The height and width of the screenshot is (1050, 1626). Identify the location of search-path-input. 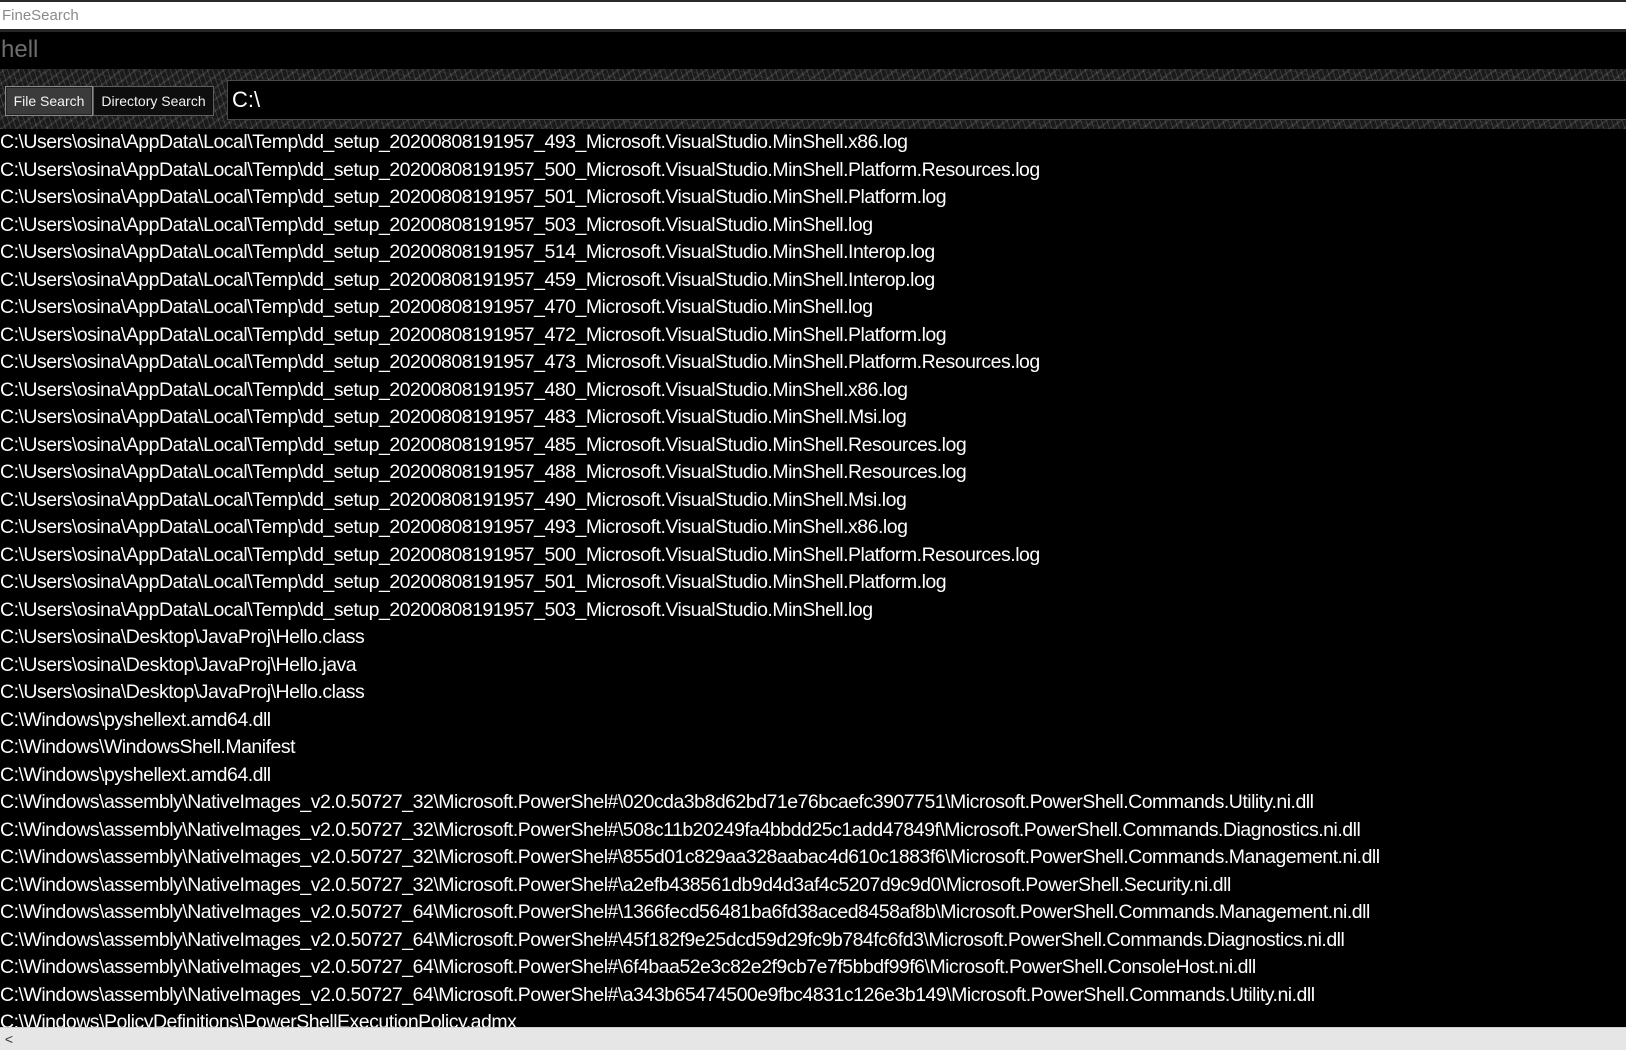
(926, 100).